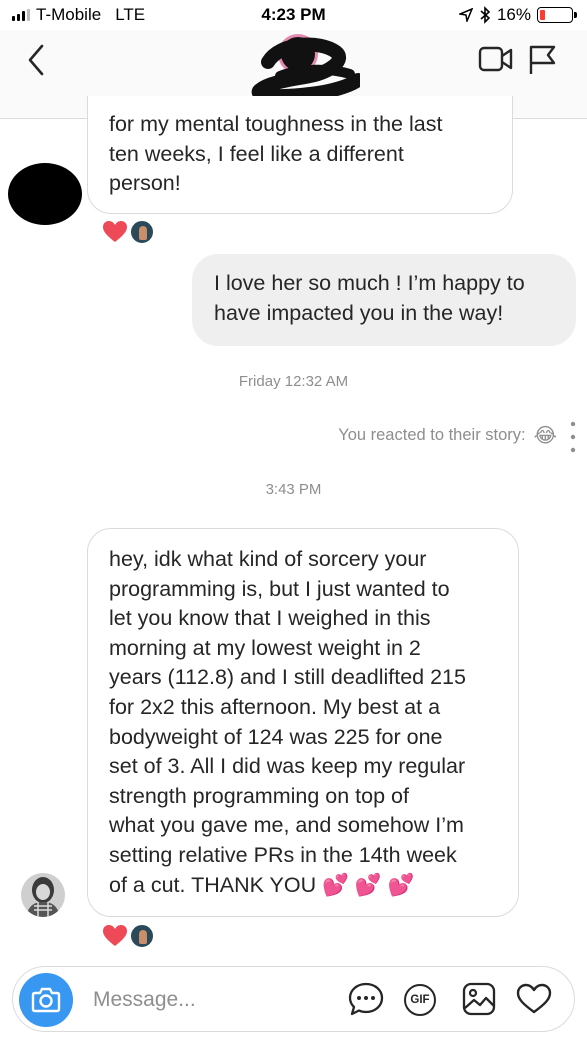 The height and width of the screenshot is (1044, 587). Describe the element at coordinates (268, 559) in the screenshot. I see `message-line: hey, idk what kind of sorcery your` at that location.